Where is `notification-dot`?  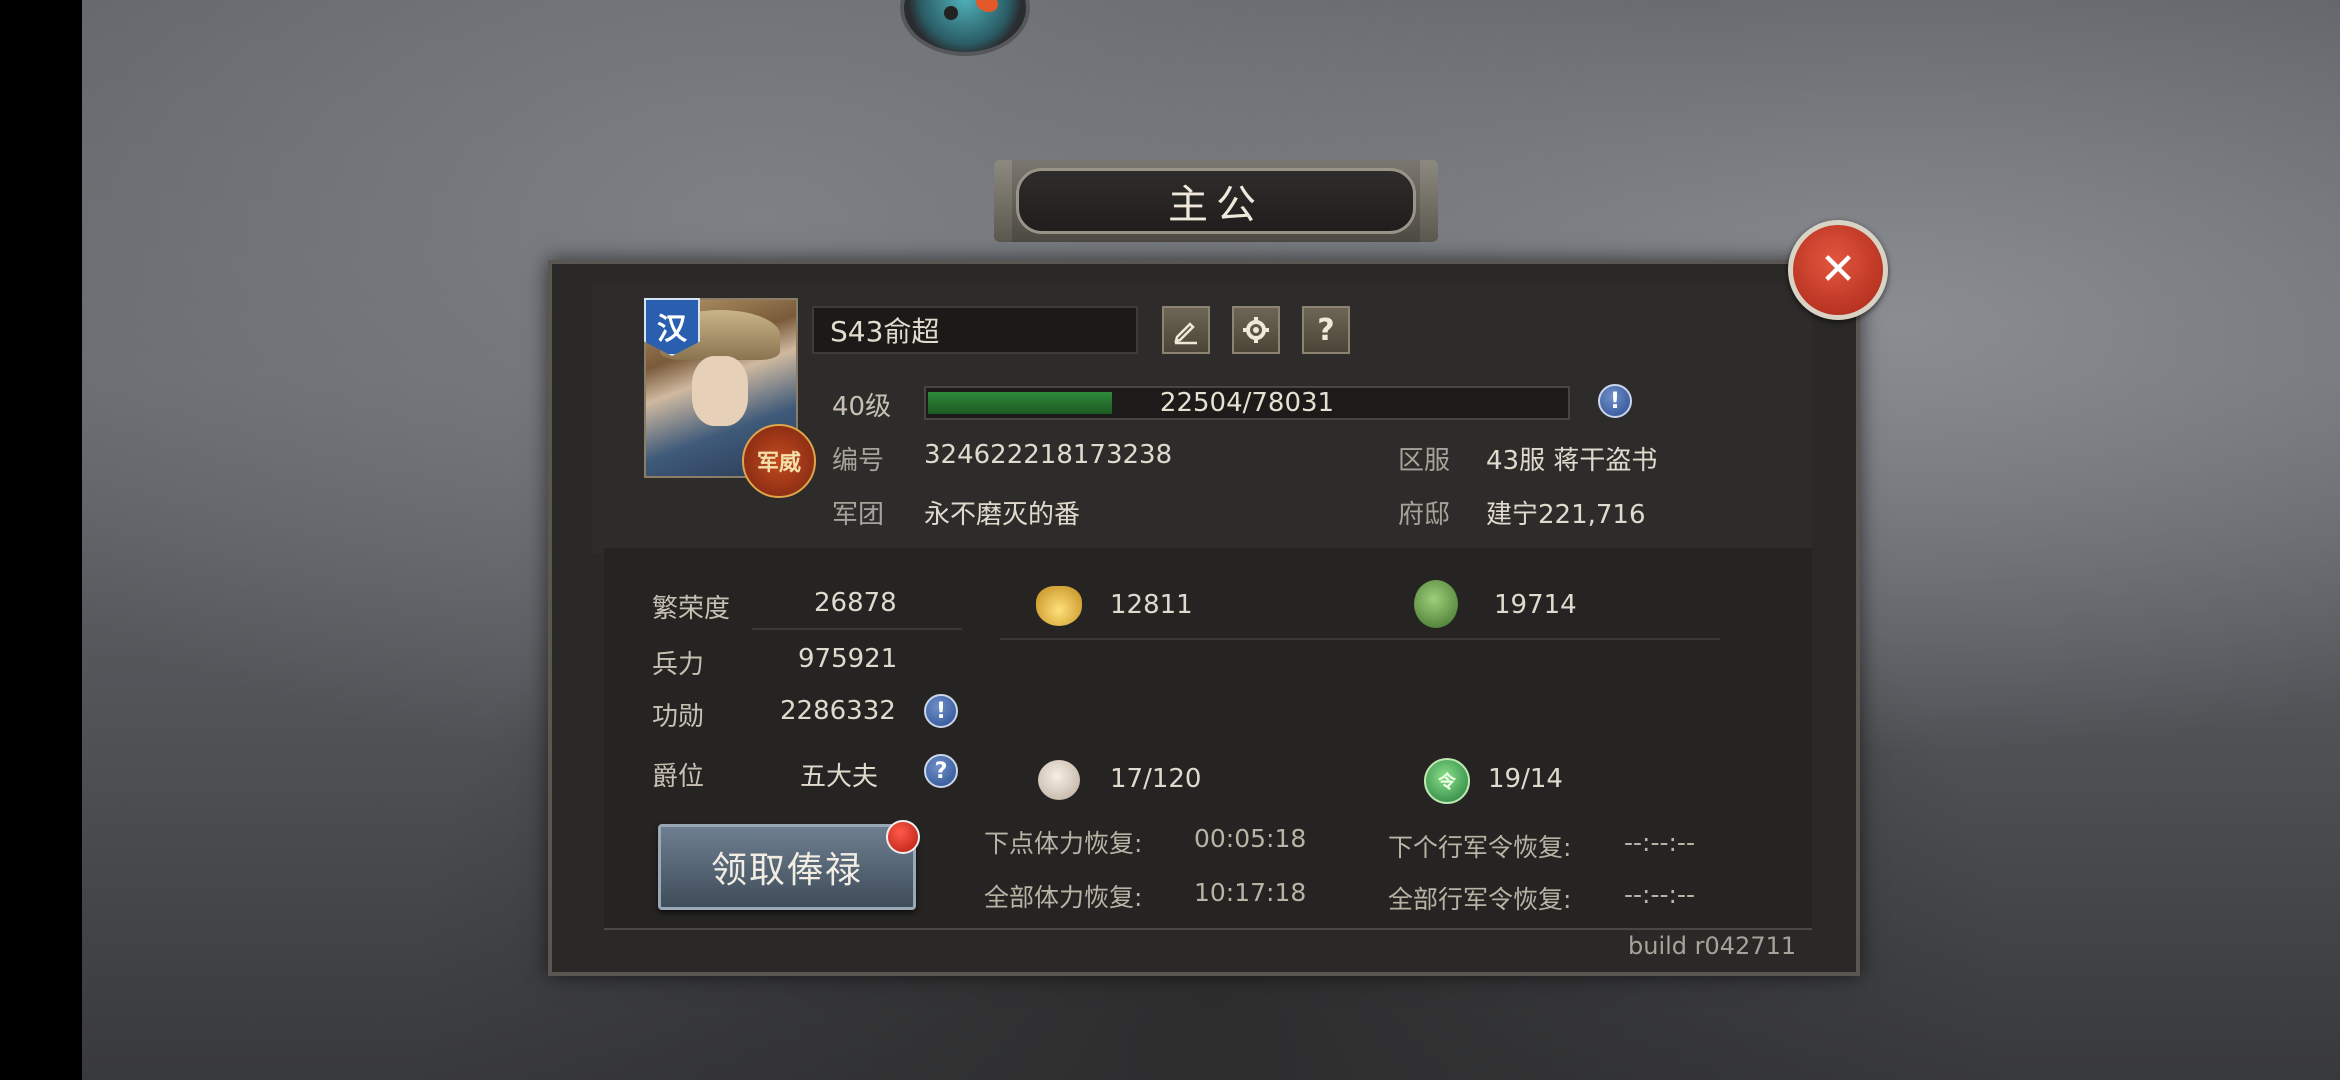 notification-dot is located at coordinates (903, 837).